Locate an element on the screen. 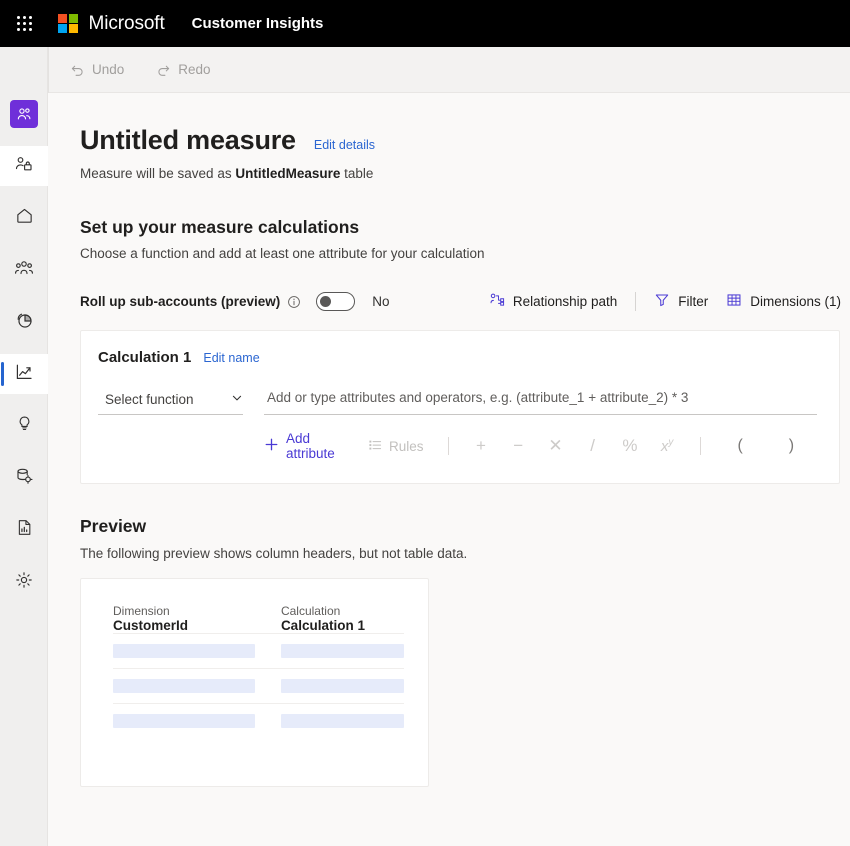 This screenshot has height=846, width=850. add-attribute-label: Add attribute is located at coordinates (310, 446).